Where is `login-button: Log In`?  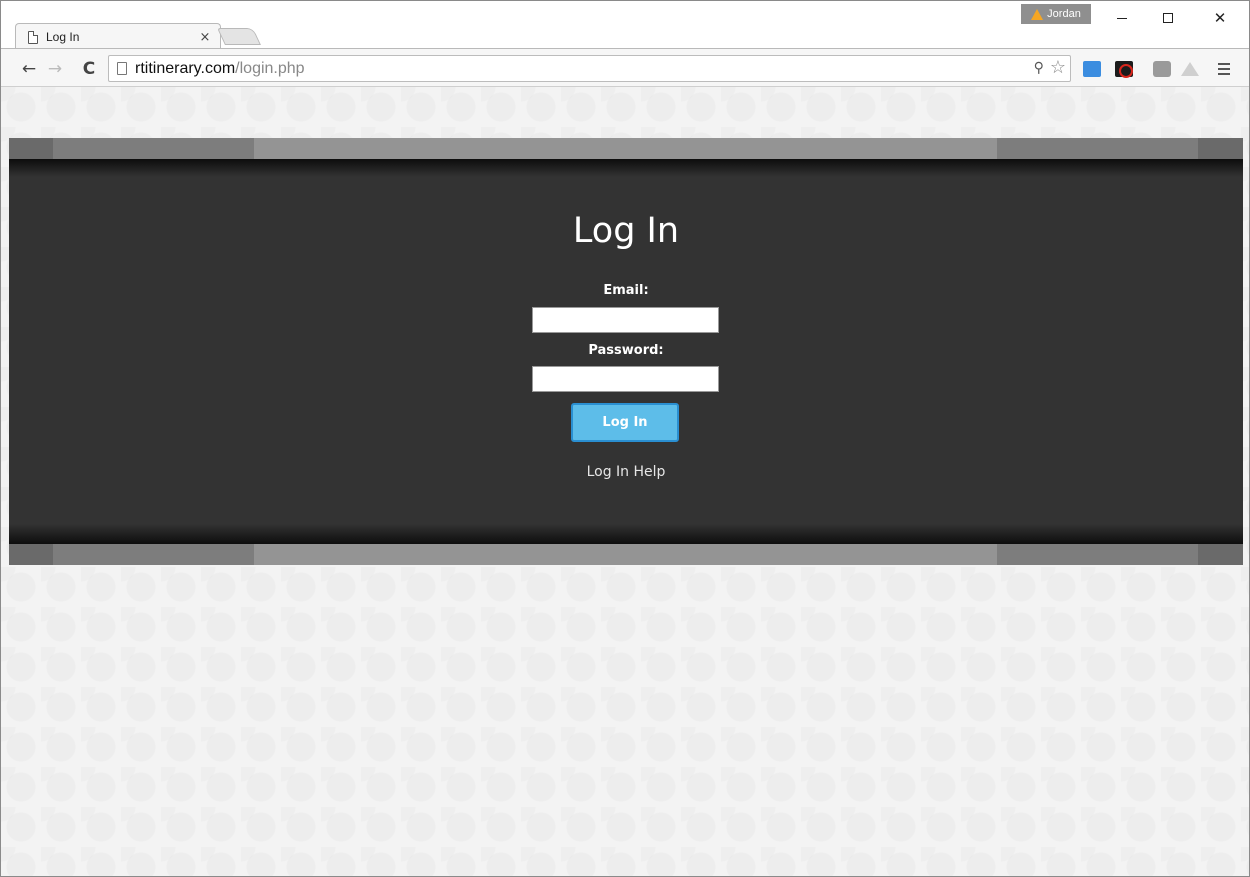
login-button: Log In is located at coordinates (625, 422).